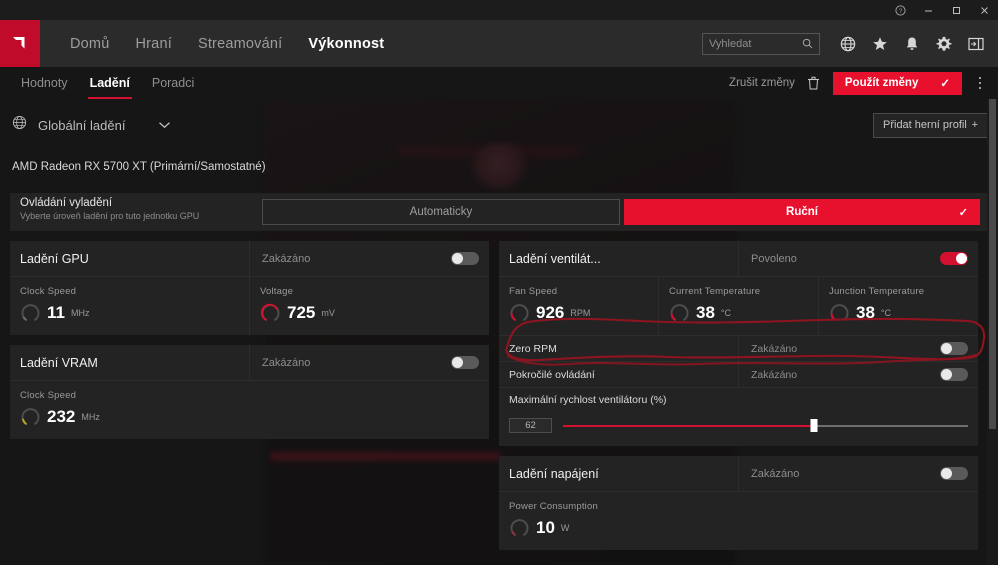 The height and width of the screenshot is (565, 998). I want to click on tab-label: Poradci, so click(173, 83).